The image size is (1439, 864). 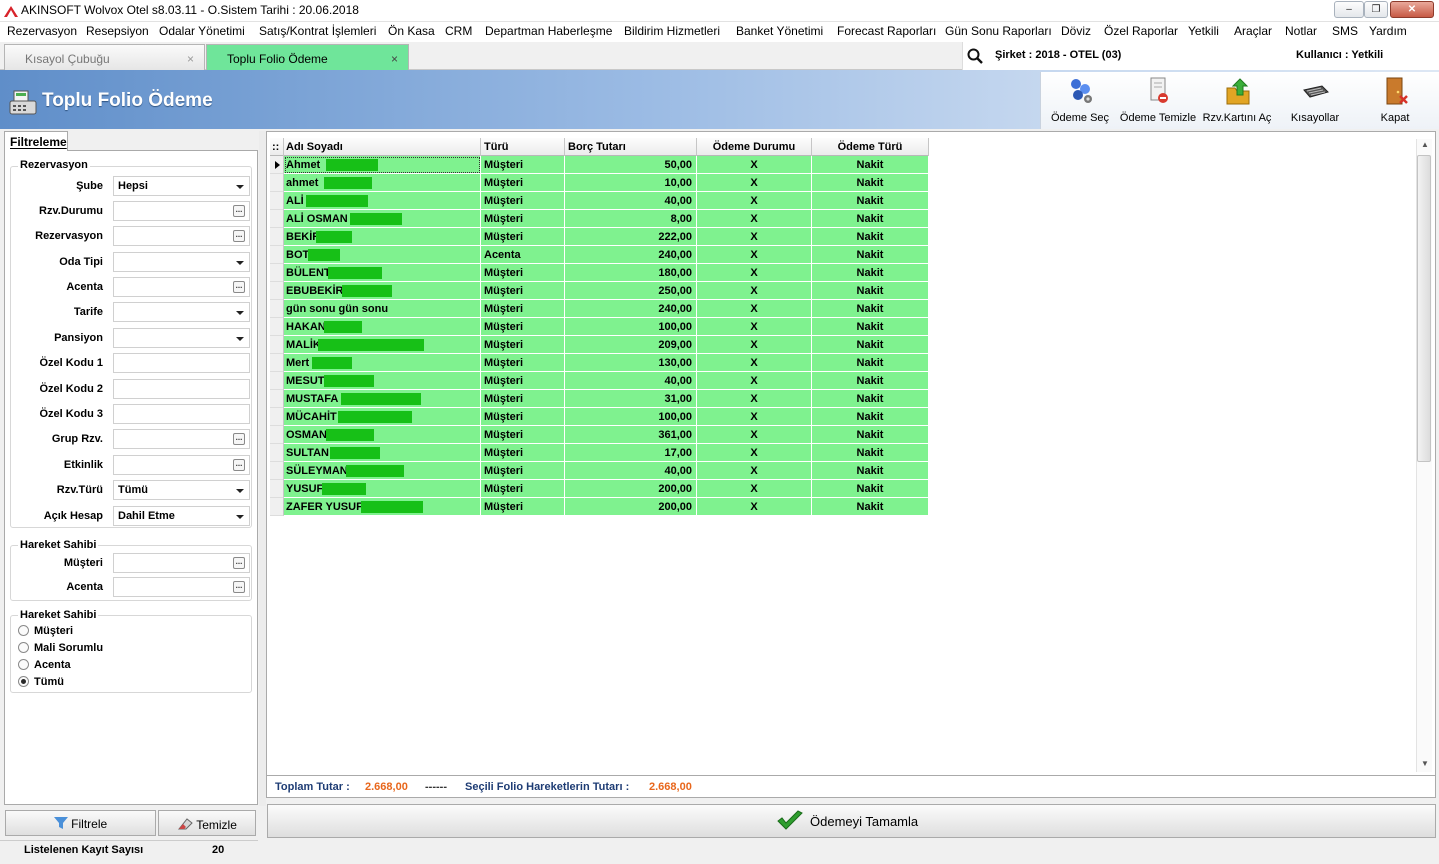 What do you see at coordinates (394, 59) in the screenshot?
I see `tab-close-icon: ×` at bounding box center [394, 59].